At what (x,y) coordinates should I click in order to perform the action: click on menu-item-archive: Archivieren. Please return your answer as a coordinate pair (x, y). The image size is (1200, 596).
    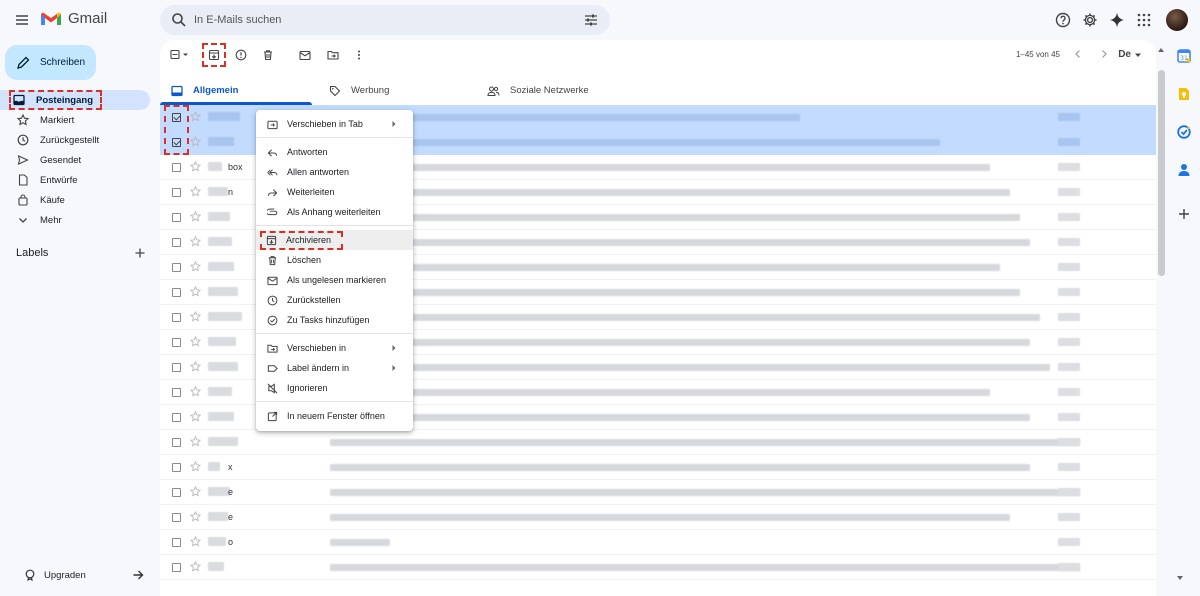
    Looking at the image, I should click on (334, 240).